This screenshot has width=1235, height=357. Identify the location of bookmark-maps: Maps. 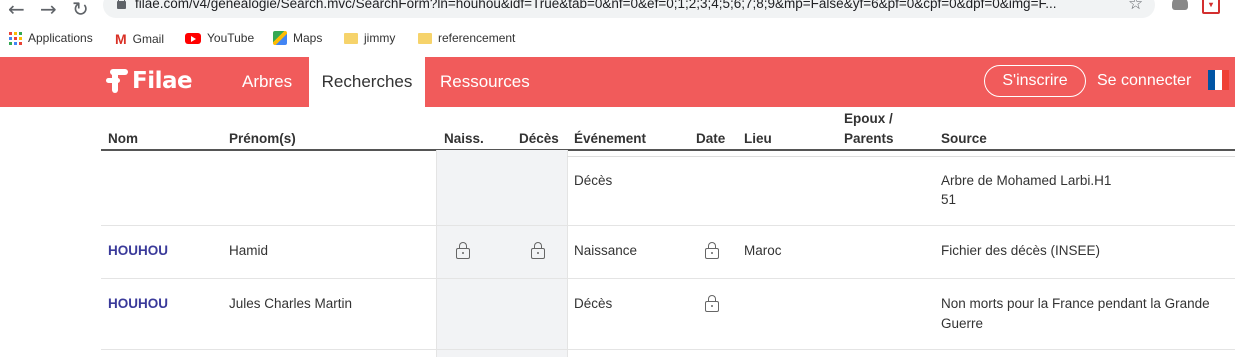
(297, 38).